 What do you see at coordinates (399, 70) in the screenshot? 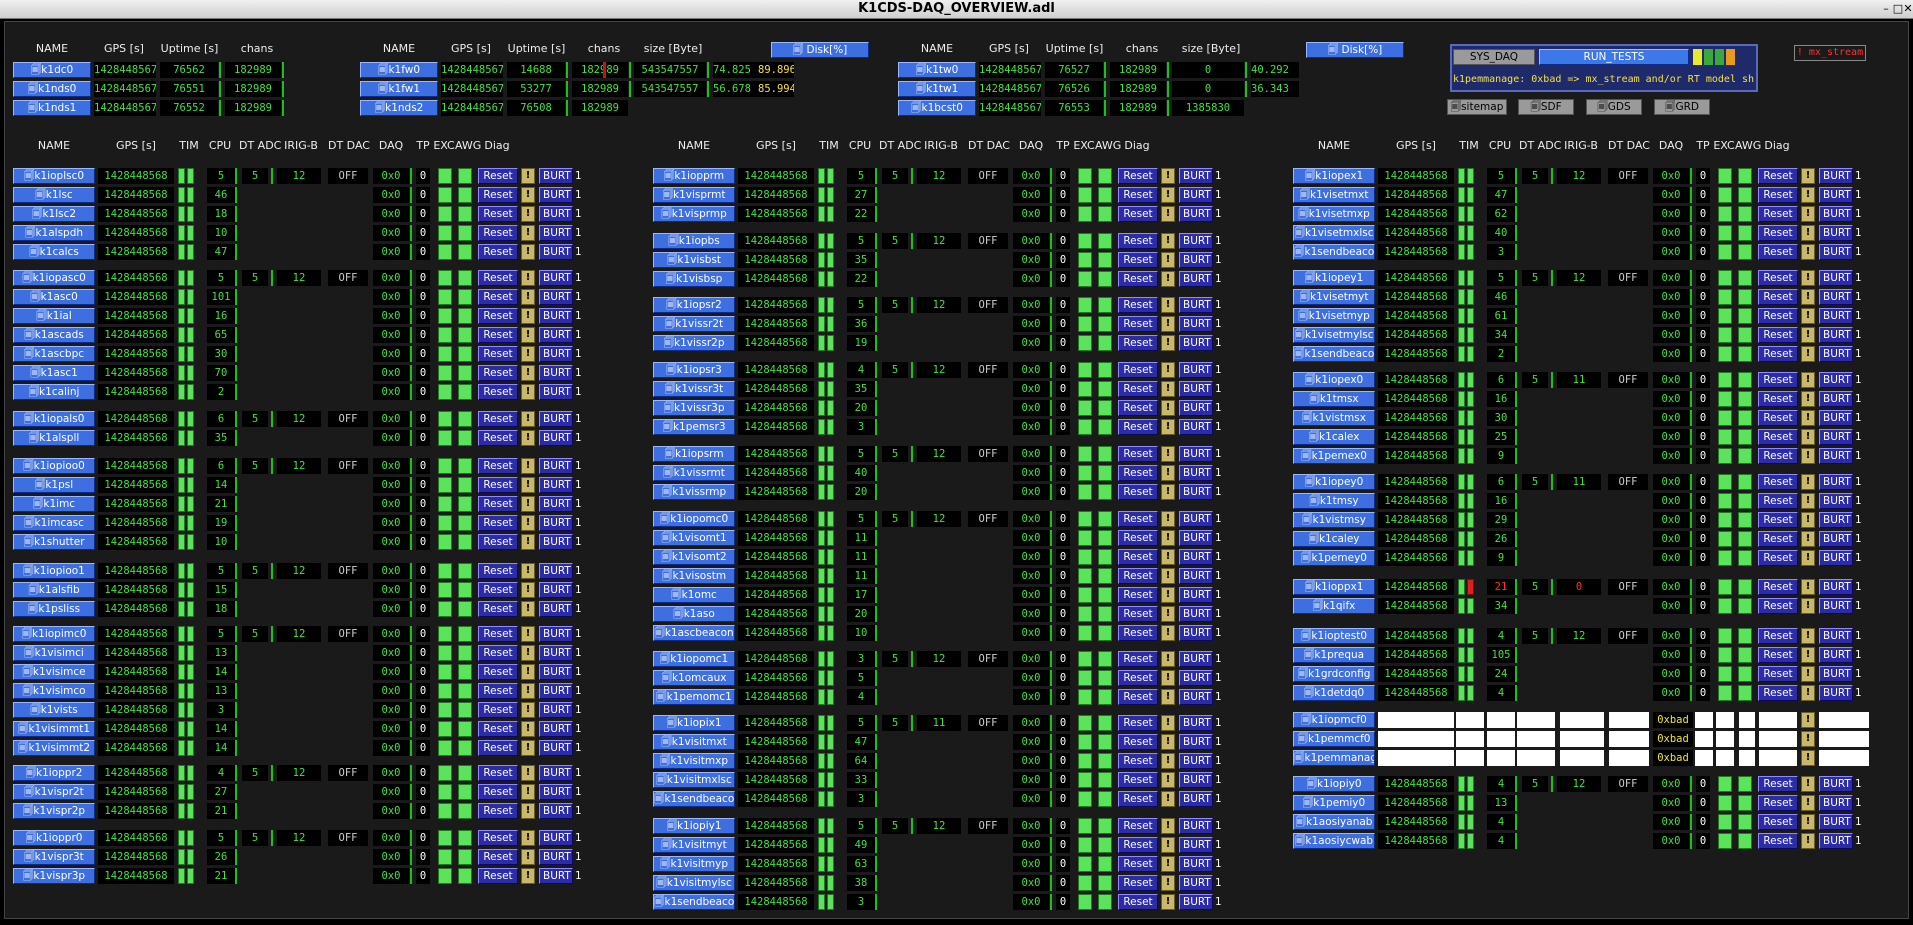
I see `system-k1fw0-button: 🗐k1fw0` at bounding box center [399, 70].